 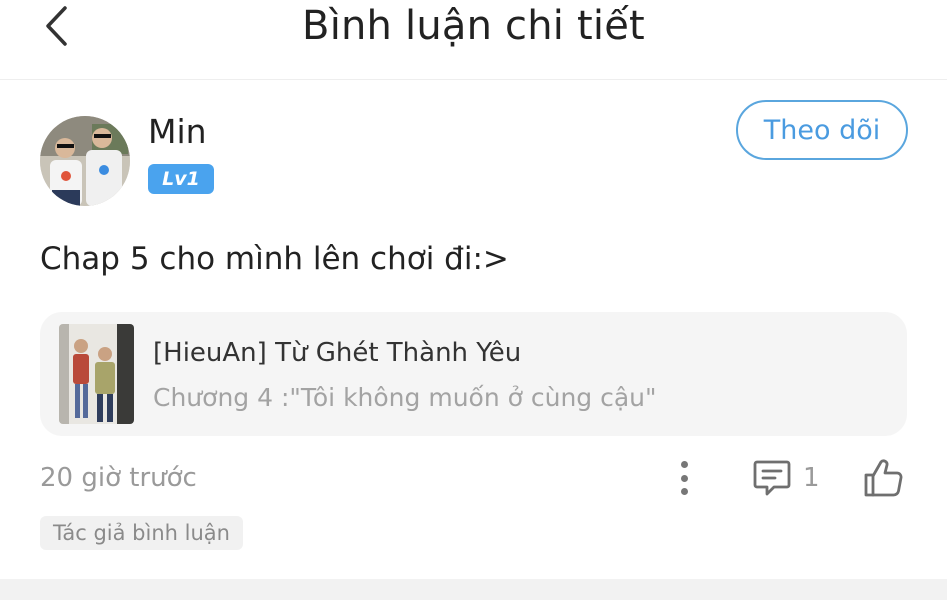 I want to click on more-options-button, so click(x=684, y=478).